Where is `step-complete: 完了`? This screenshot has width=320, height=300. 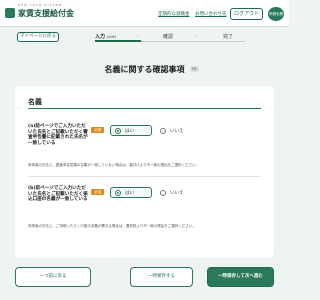 step-complete: 完了 is located at coordinates (228, 36).